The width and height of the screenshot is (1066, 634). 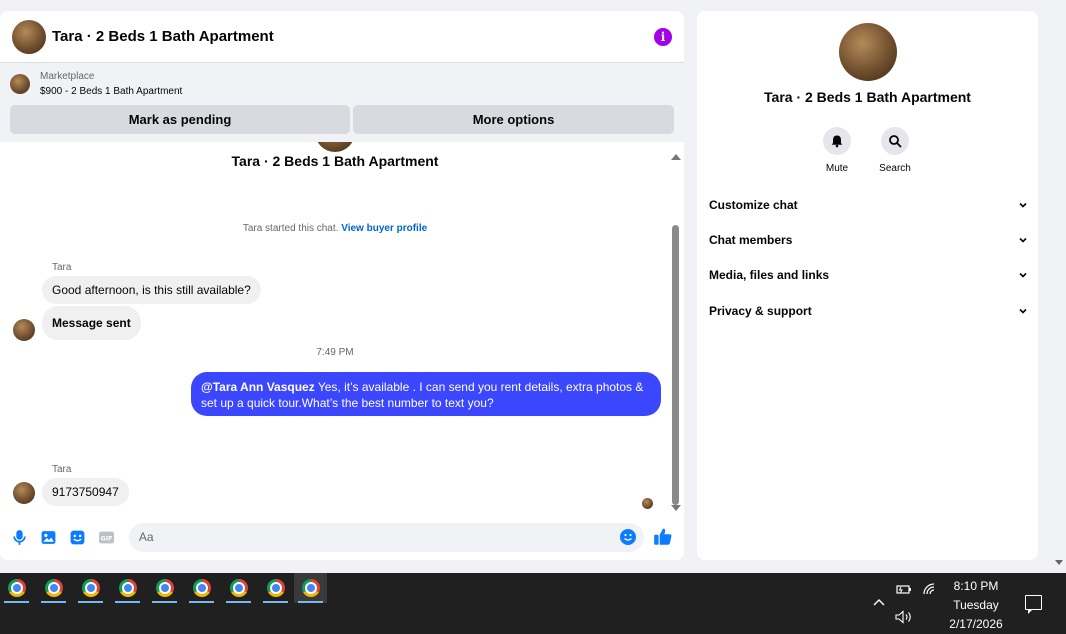 What do you see at coordinates (386, 537) in the screenshot?
I see `message-input: Aa` at bounding box center [386, 537].